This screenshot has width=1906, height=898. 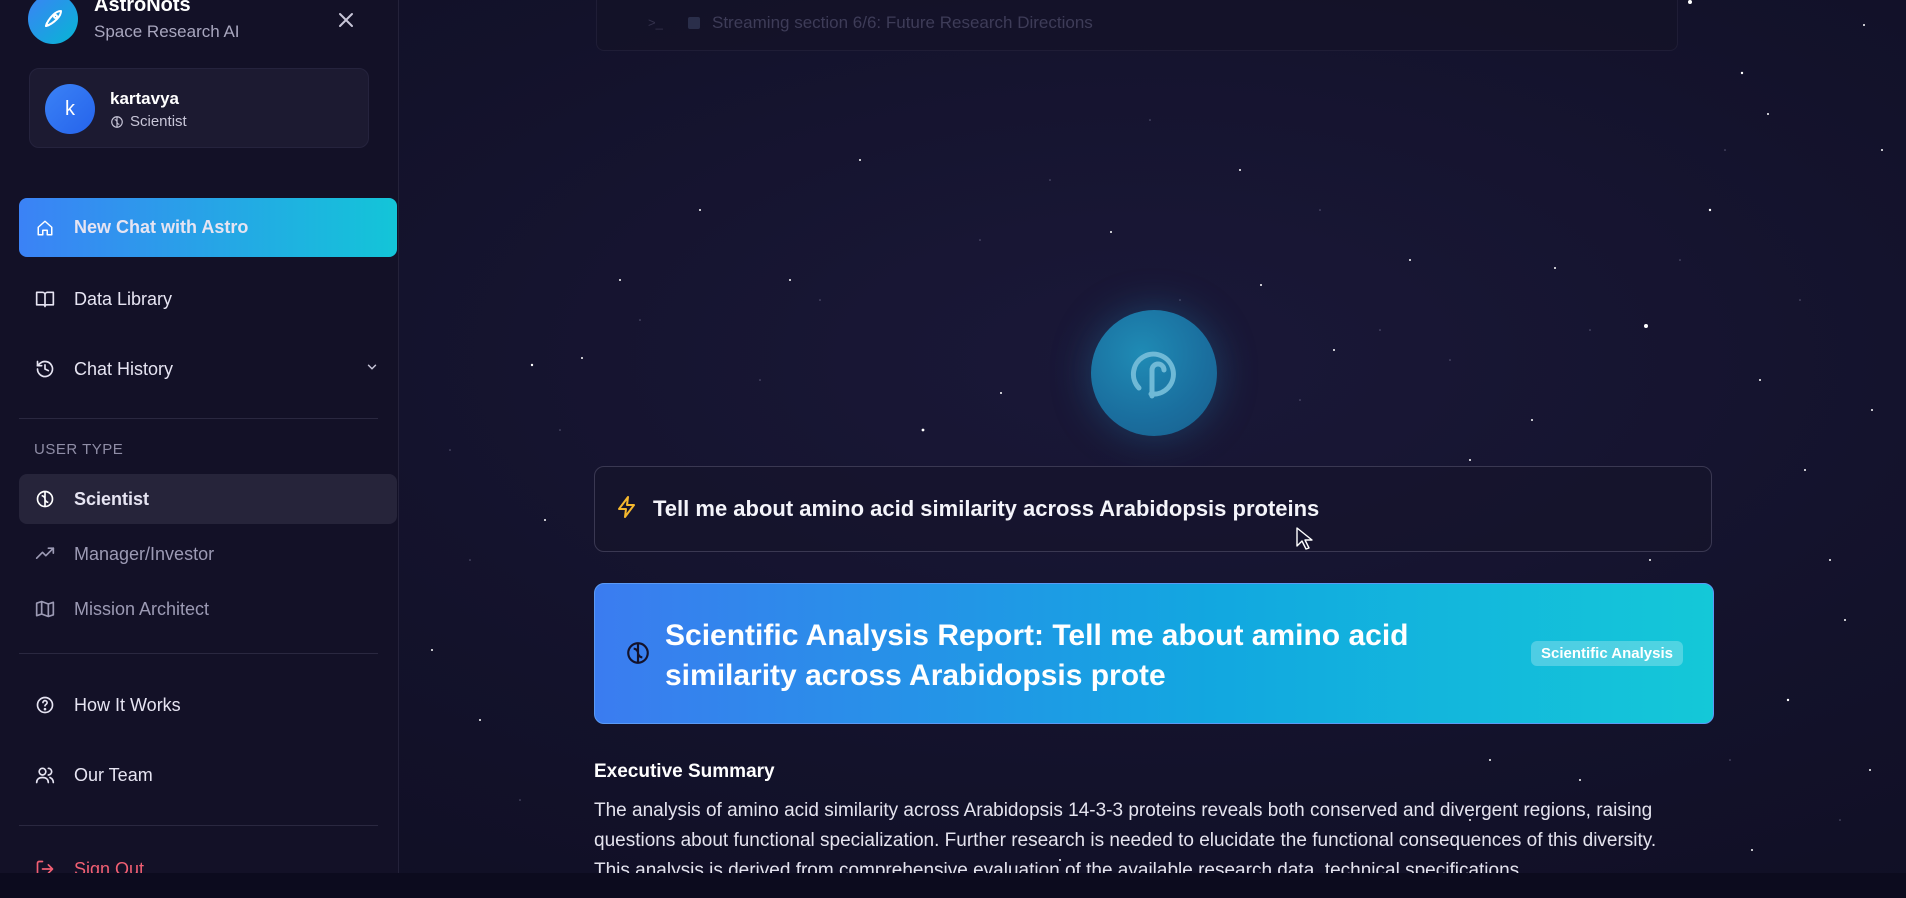 I want to click on close-sidebar-icon, so click(x=346, y=20).